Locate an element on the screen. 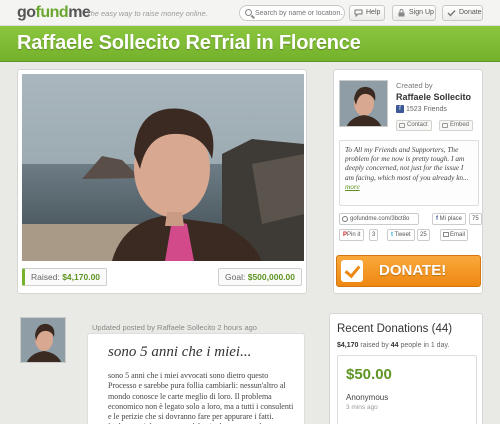 The image size is (500, 424). email-icon is located at coordinates (446, 234).